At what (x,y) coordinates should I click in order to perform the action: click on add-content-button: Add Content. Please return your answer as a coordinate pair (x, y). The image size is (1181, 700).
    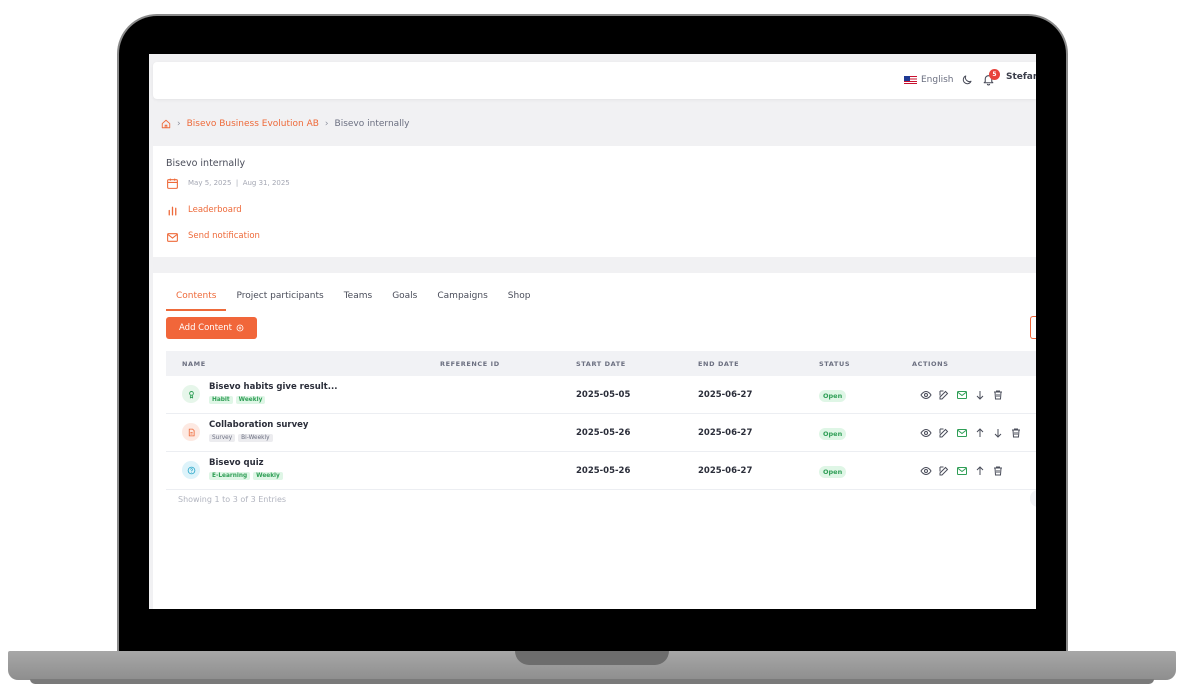
    Looking at the image, I should click on (211, 328).